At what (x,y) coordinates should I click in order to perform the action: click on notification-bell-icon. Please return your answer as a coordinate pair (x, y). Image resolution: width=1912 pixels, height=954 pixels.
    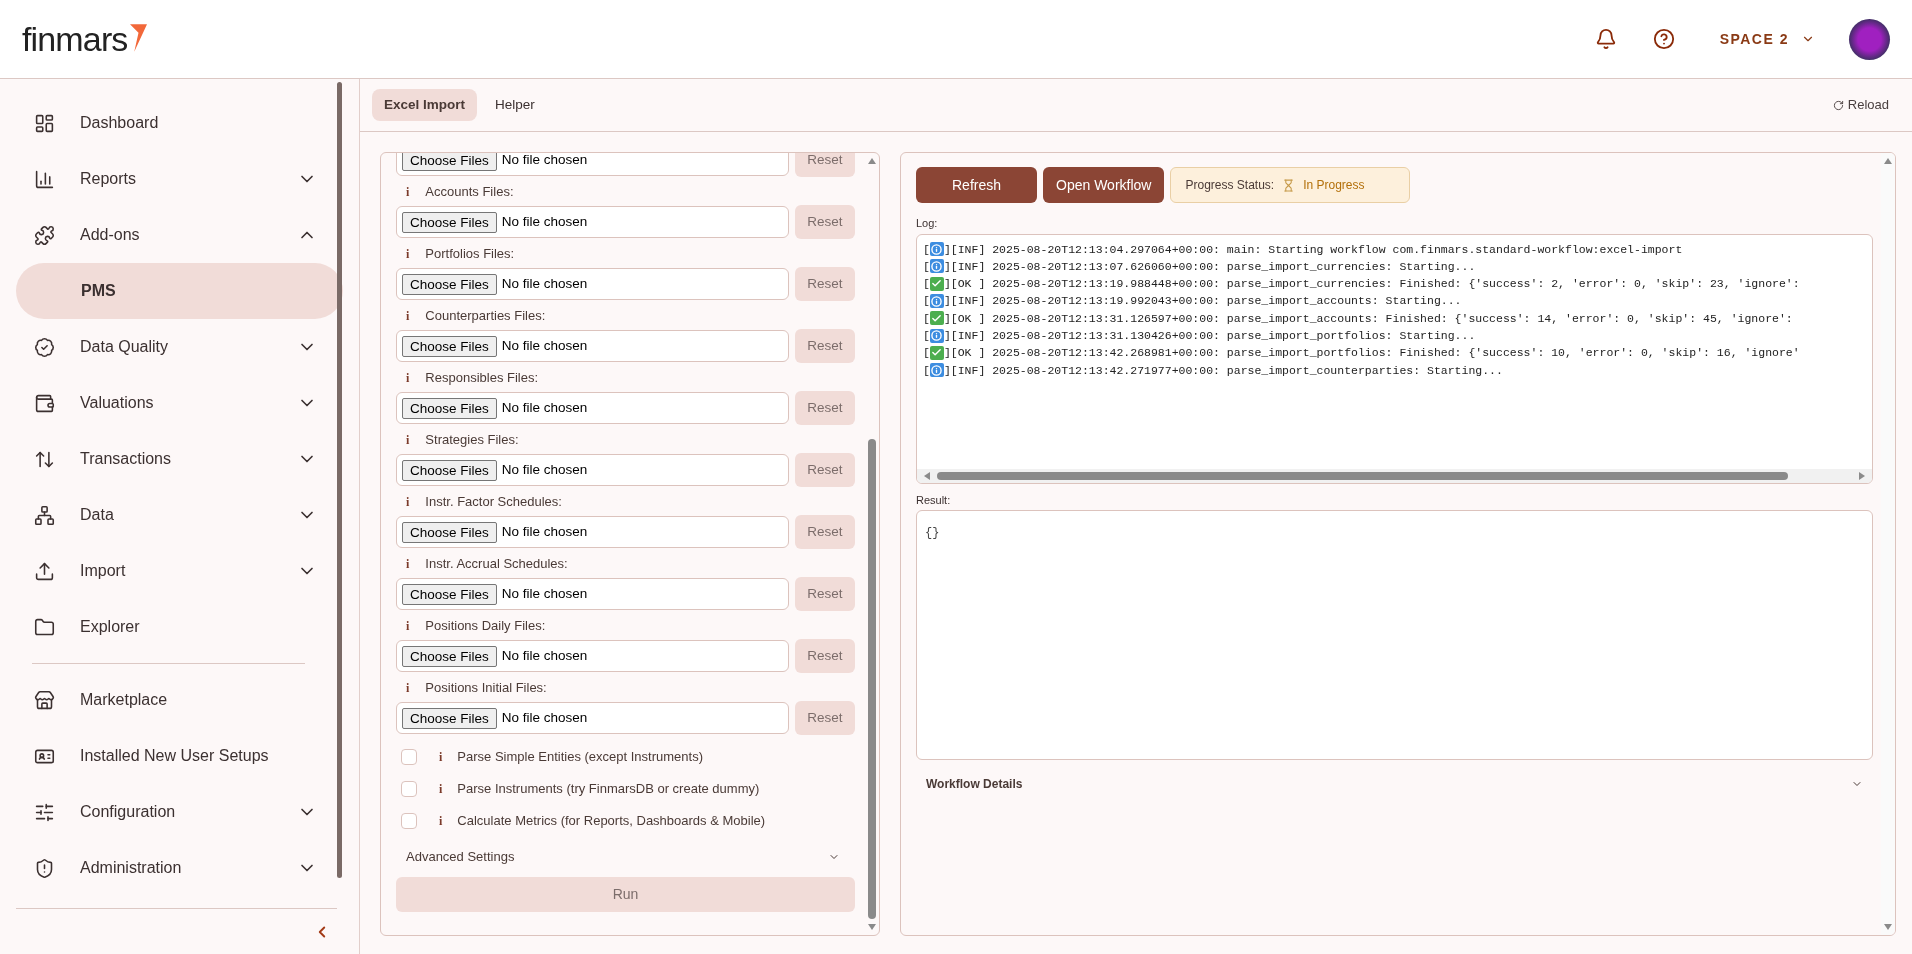
    Looking at the image, I should click on (1605, 39).